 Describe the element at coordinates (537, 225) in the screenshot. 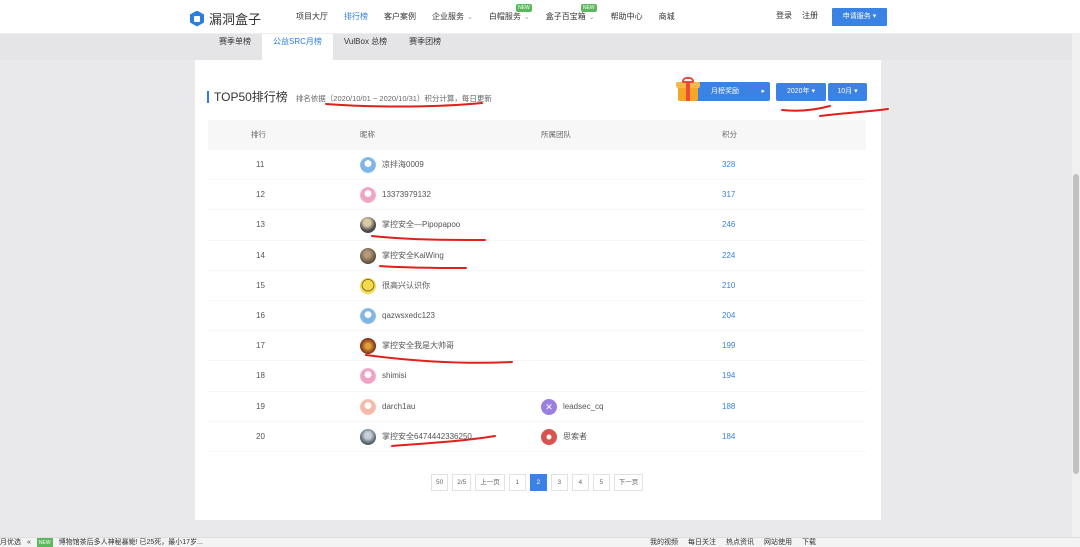

I see `table-row: 13 掌控安全—Pipopapoo 246` at that location.